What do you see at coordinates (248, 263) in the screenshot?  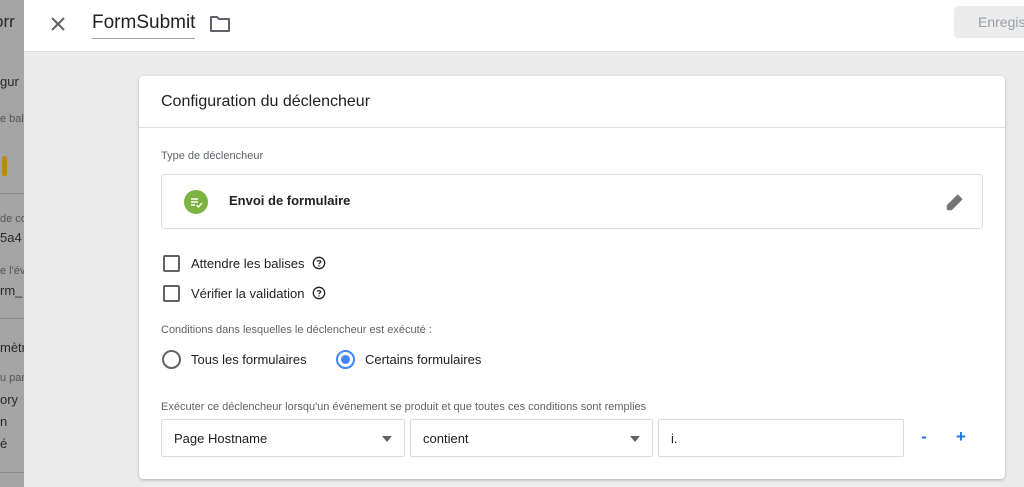 I see `checkbox-label: Attendre les balises` at bounding box center [248, 263].